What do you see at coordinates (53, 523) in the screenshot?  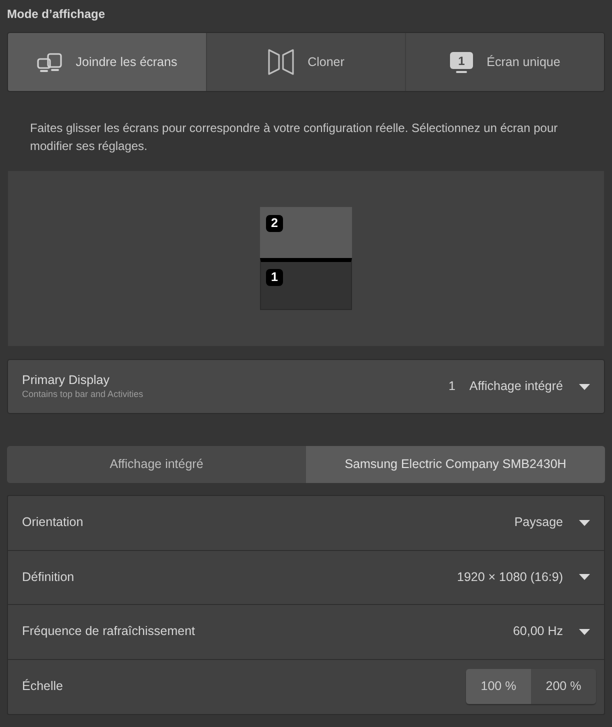 I see `setting-label: Orientation` at bounding box center [53, 523].